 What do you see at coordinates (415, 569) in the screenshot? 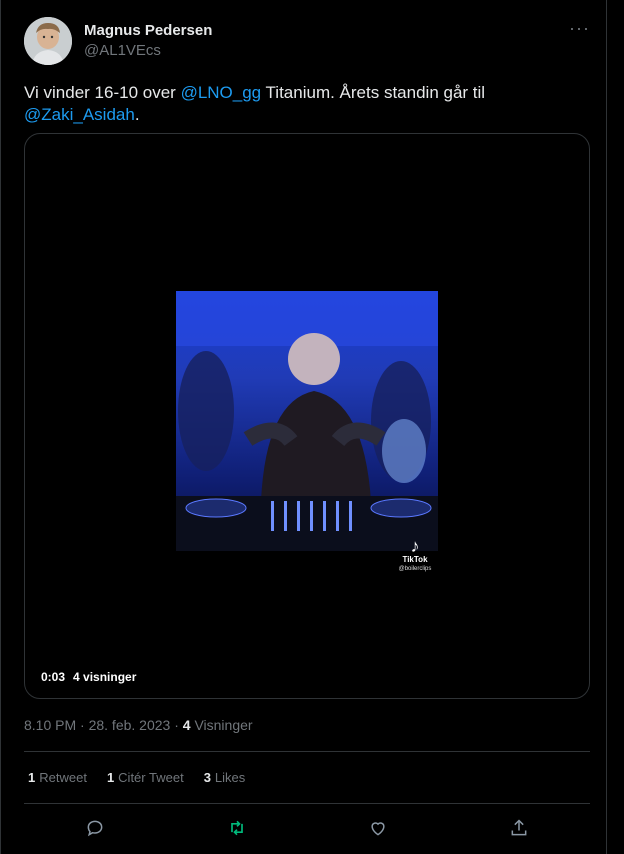
I see `tiktok-user: @boilerclips` at bounding box center [415, 569].